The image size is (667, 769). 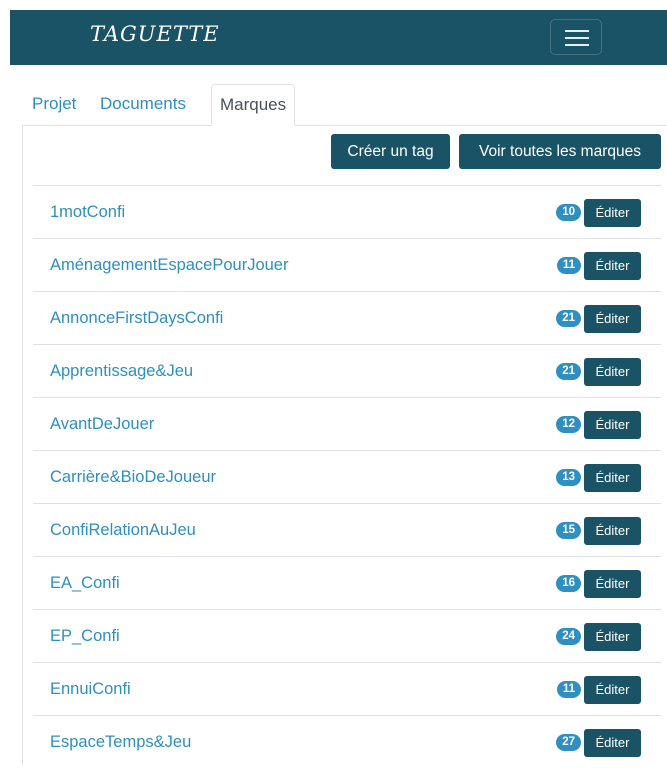 What do you see at coordinates (568, 477) in the screenshot?
I see `tag-count-badge: 13` at bounding box center [568, 477].